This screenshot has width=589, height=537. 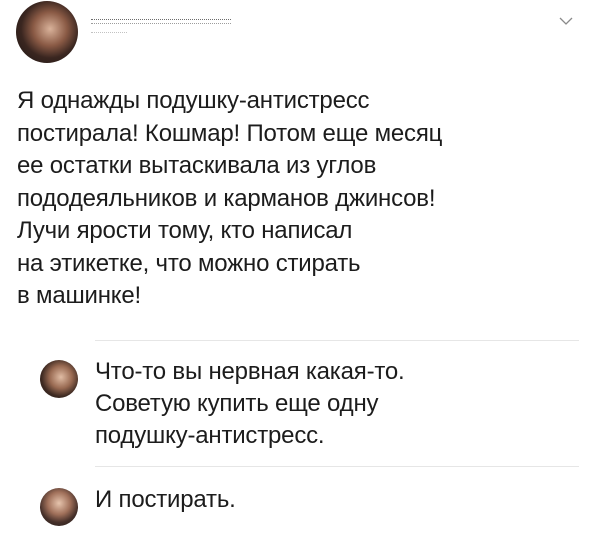 I want to click on author-name, so click(x=161, y=20).